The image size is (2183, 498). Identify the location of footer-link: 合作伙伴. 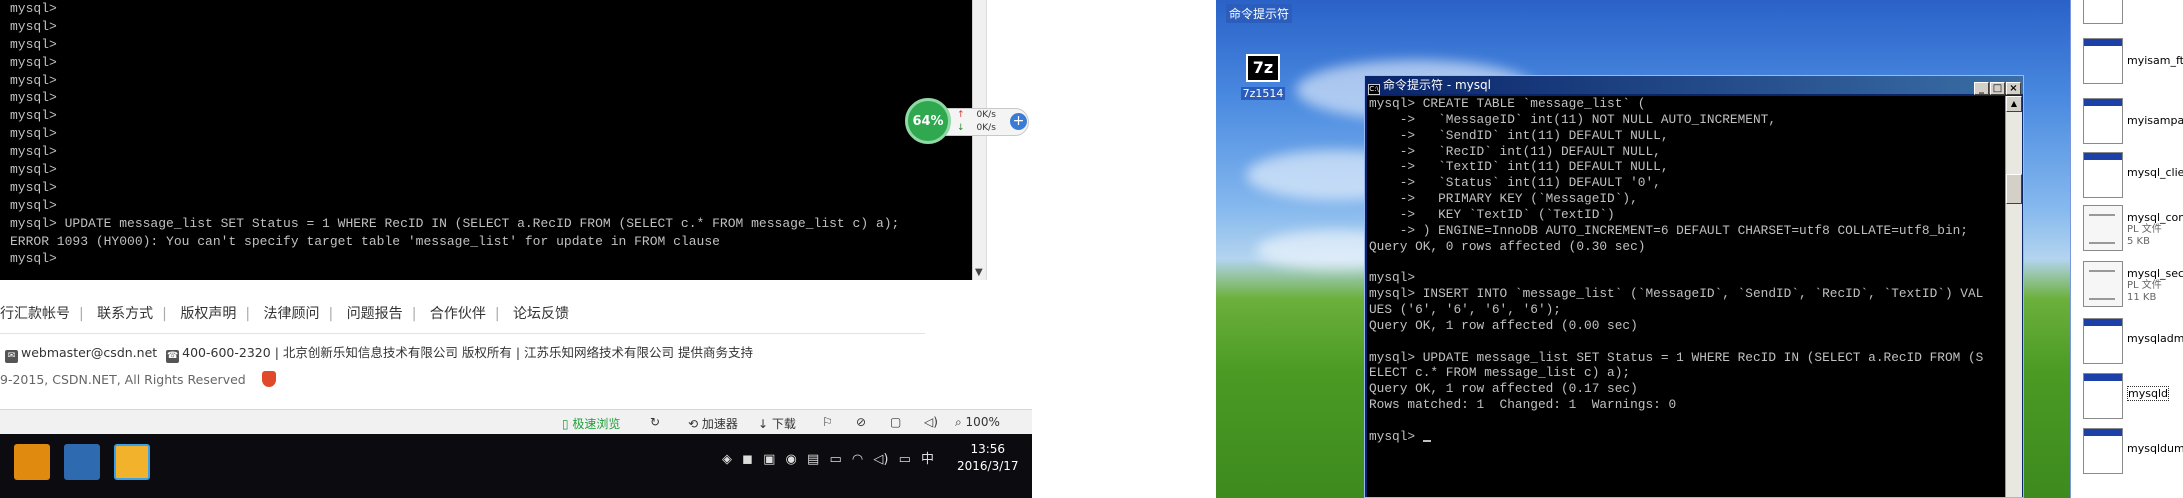
(458, 314).